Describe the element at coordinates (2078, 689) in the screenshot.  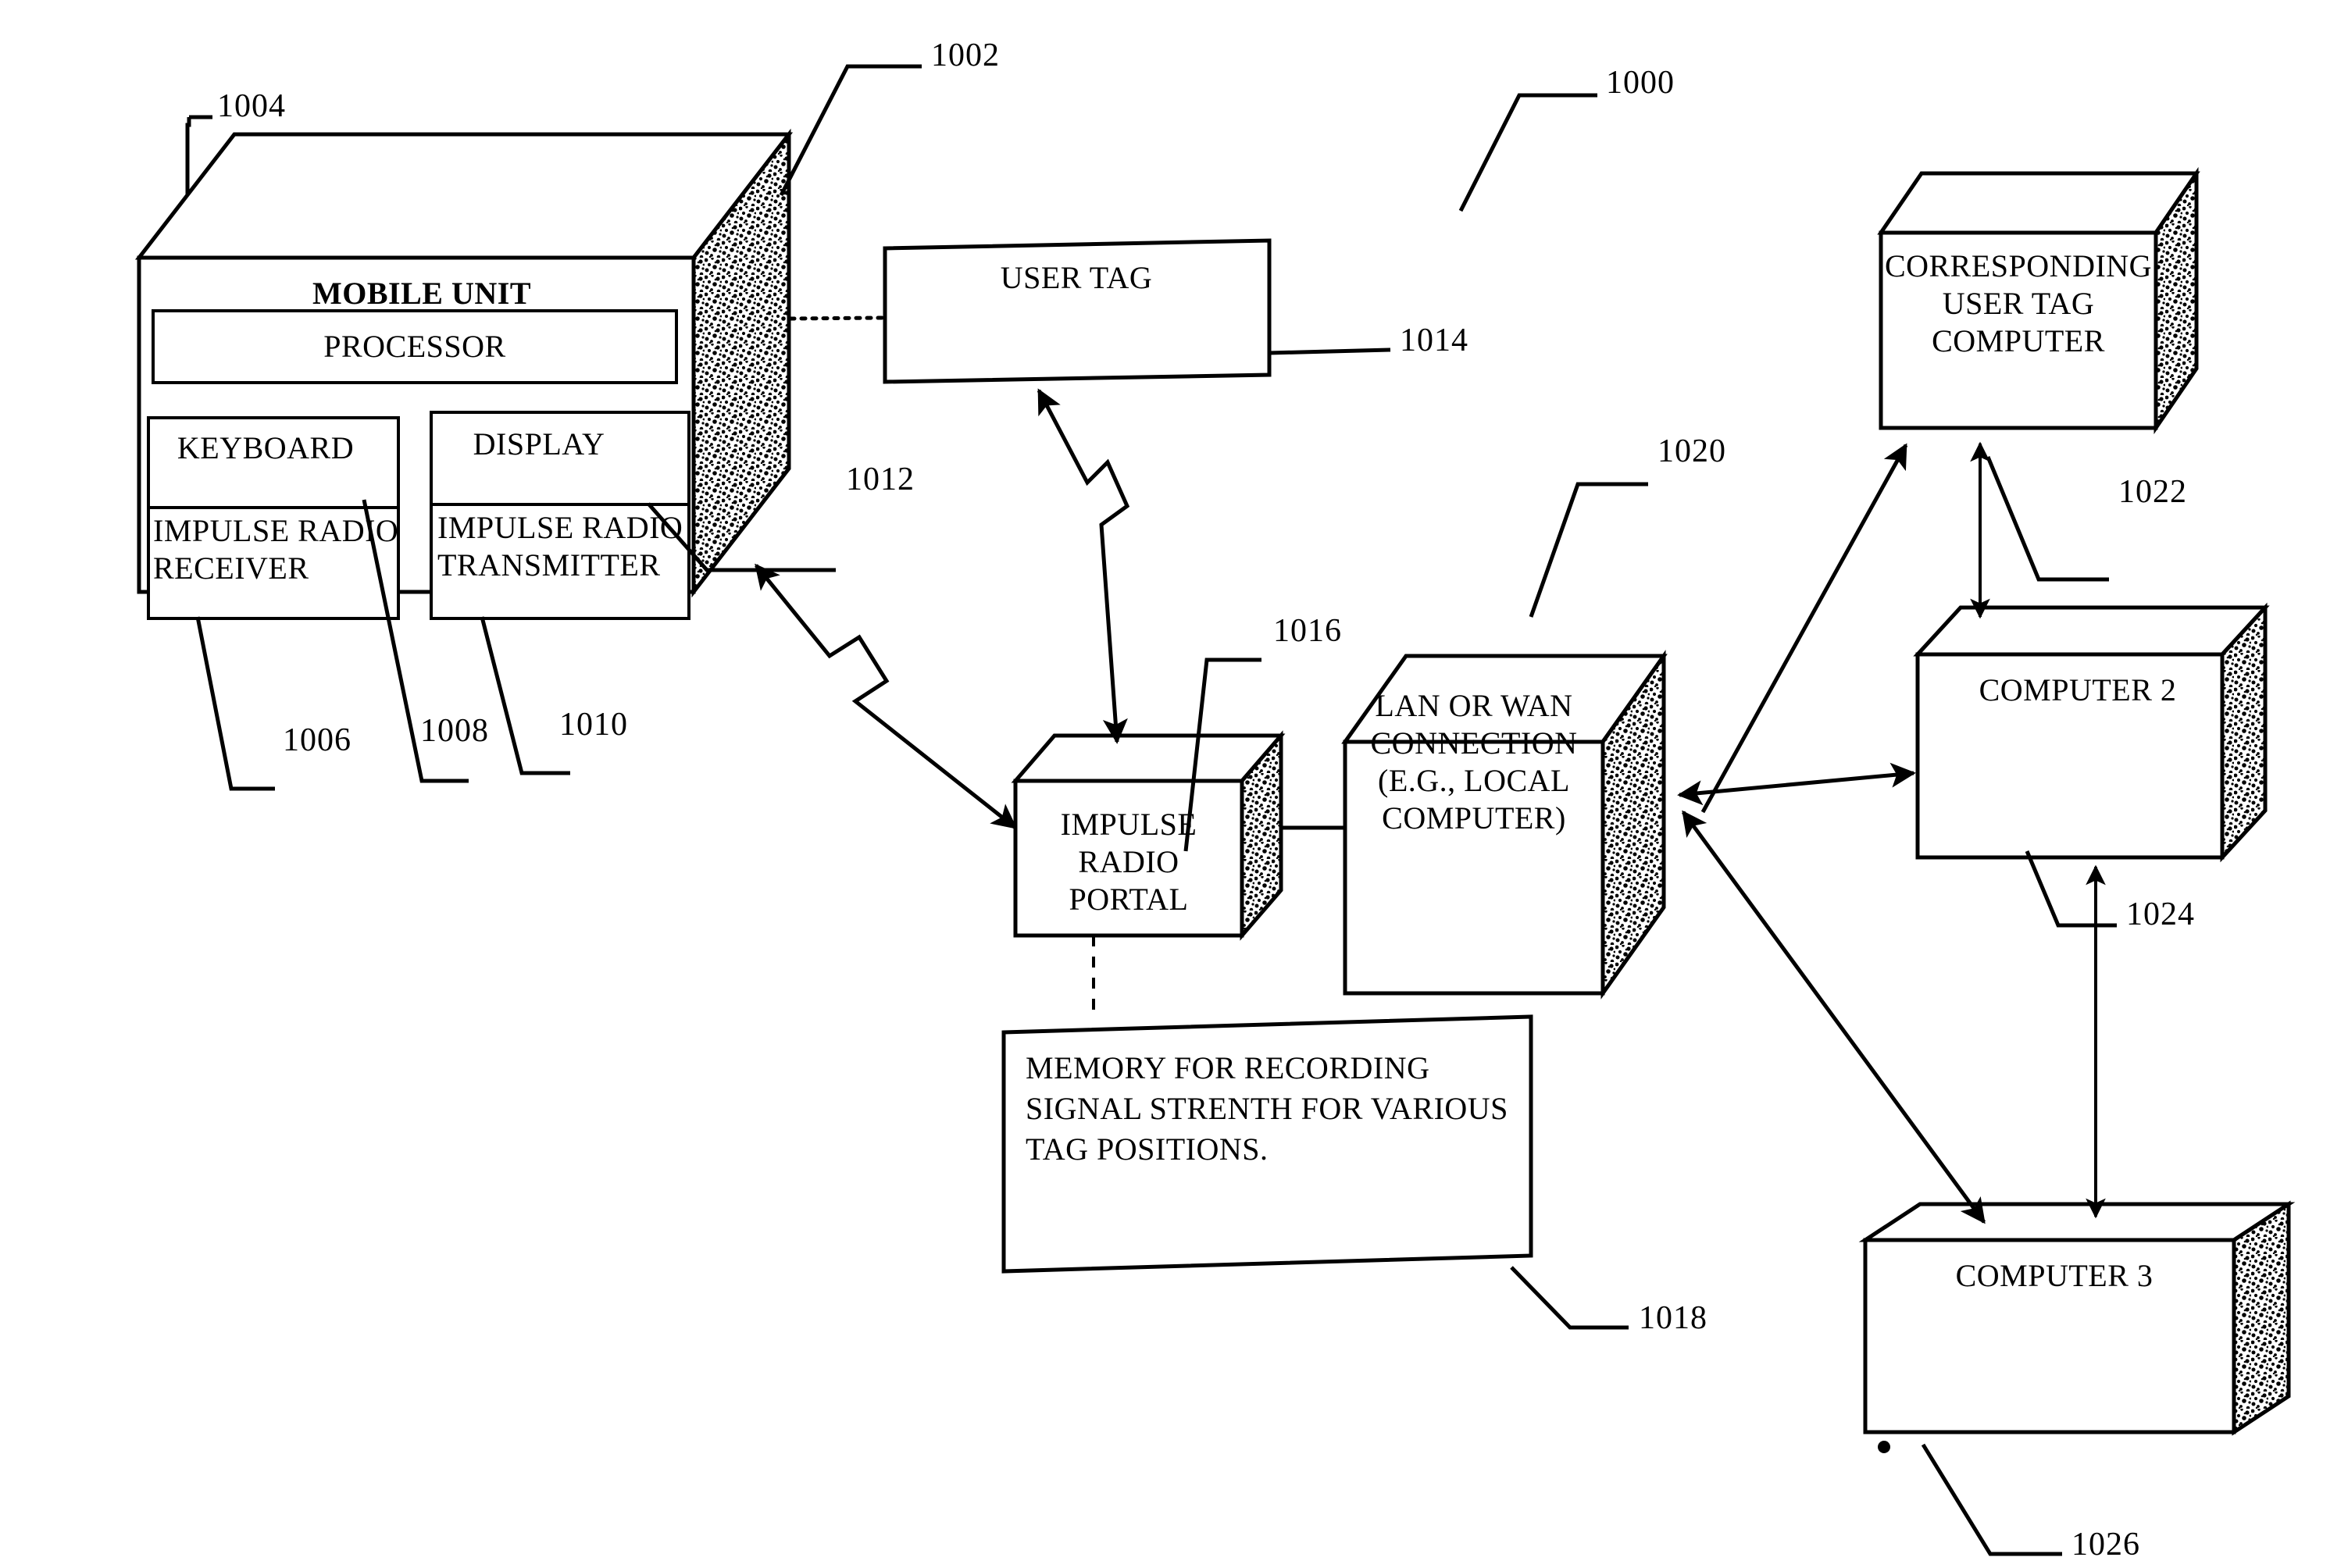
I see `computer2-label: COMPUTER 2` at that location.